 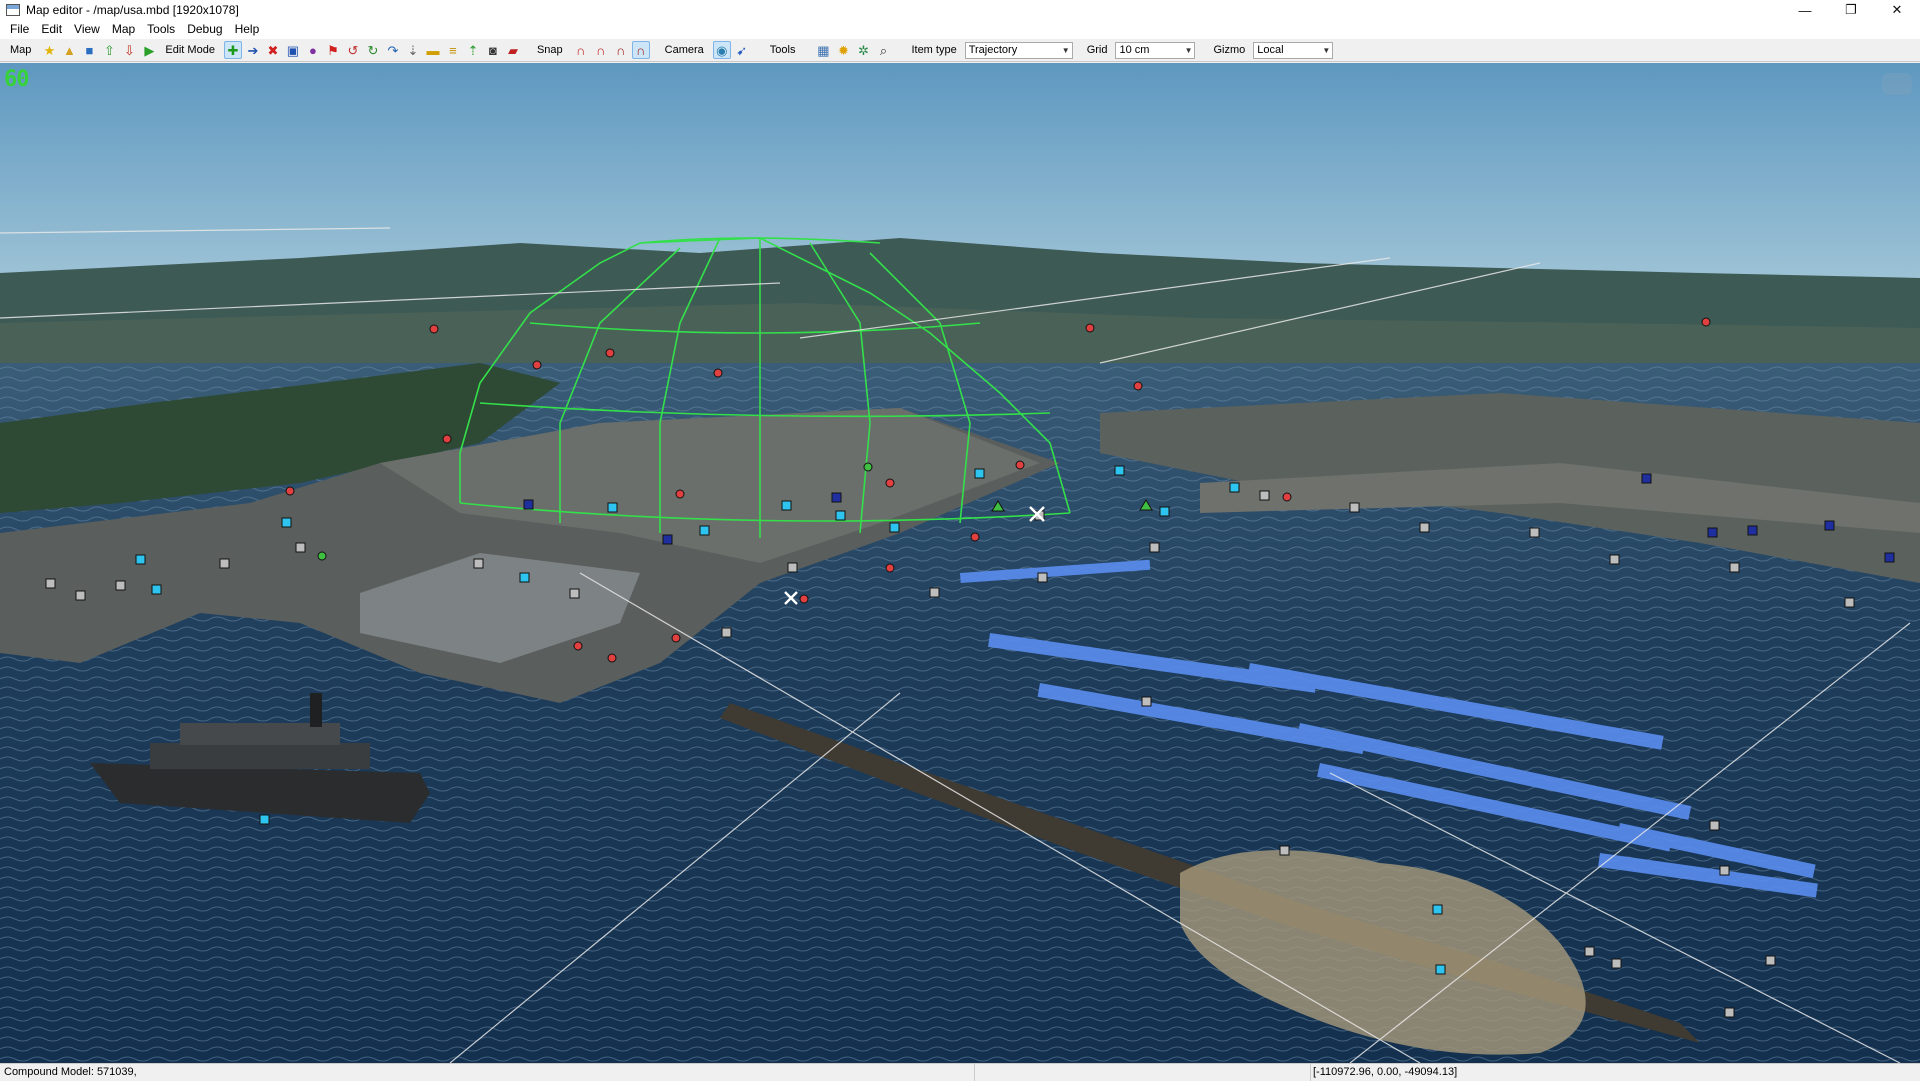 What do you see at coordinates (1134, 50) in the screenshot?
I see `grid-value: 10 cm` at bounding box center [1134, 50].